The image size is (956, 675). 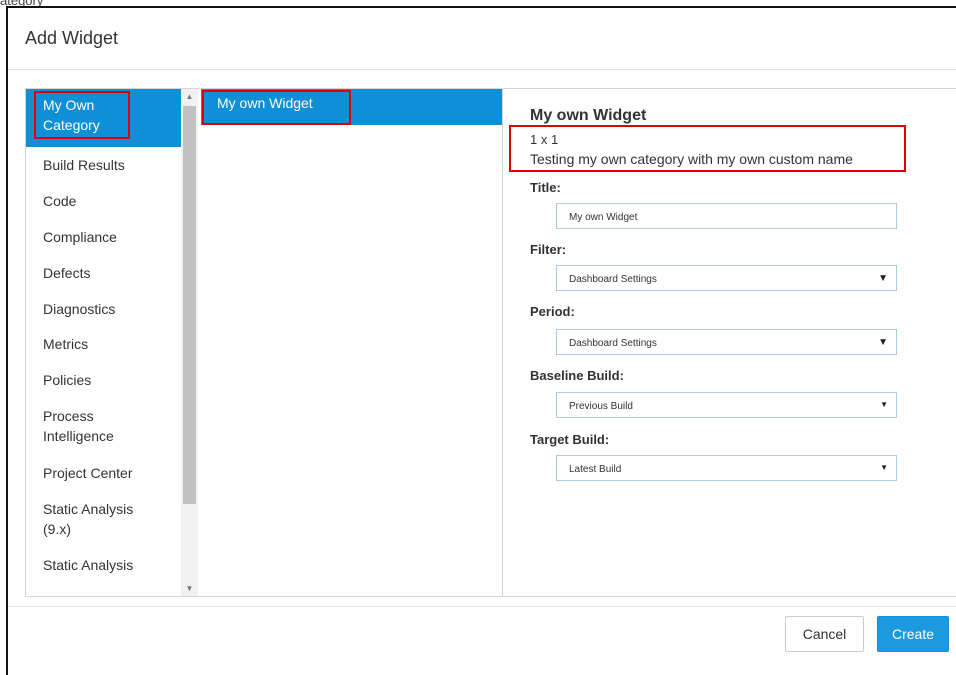 What do you see at coordinates (548, 249) in the screenshot?
I see `filter-label: Filter:` at bounding box center [548, 249].